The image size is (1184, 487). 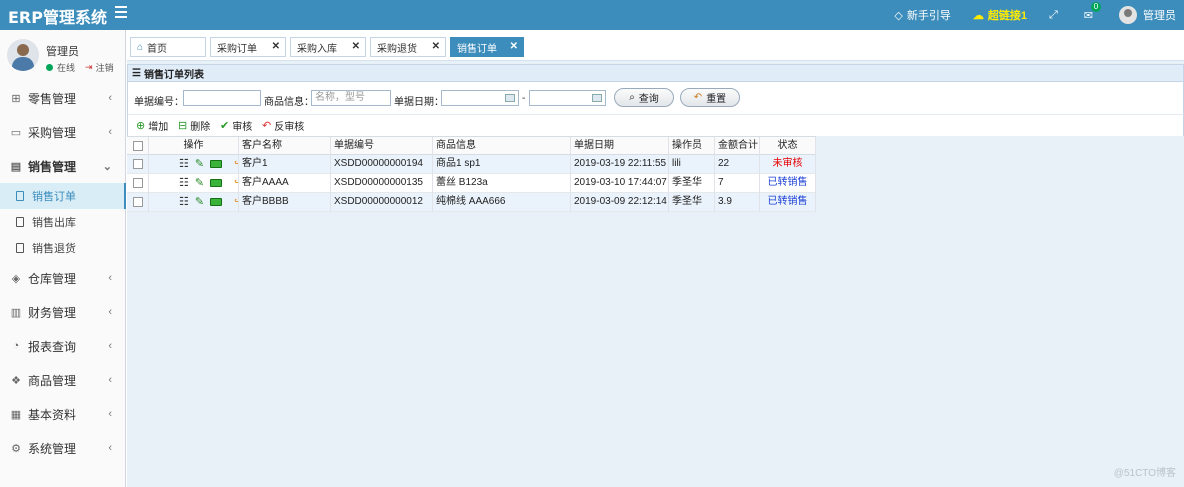 What do you see at coordinates (52, 98) in the screenshot?
I see `sidebar-item-label: 零售管理` at bounding box center [52, 98].